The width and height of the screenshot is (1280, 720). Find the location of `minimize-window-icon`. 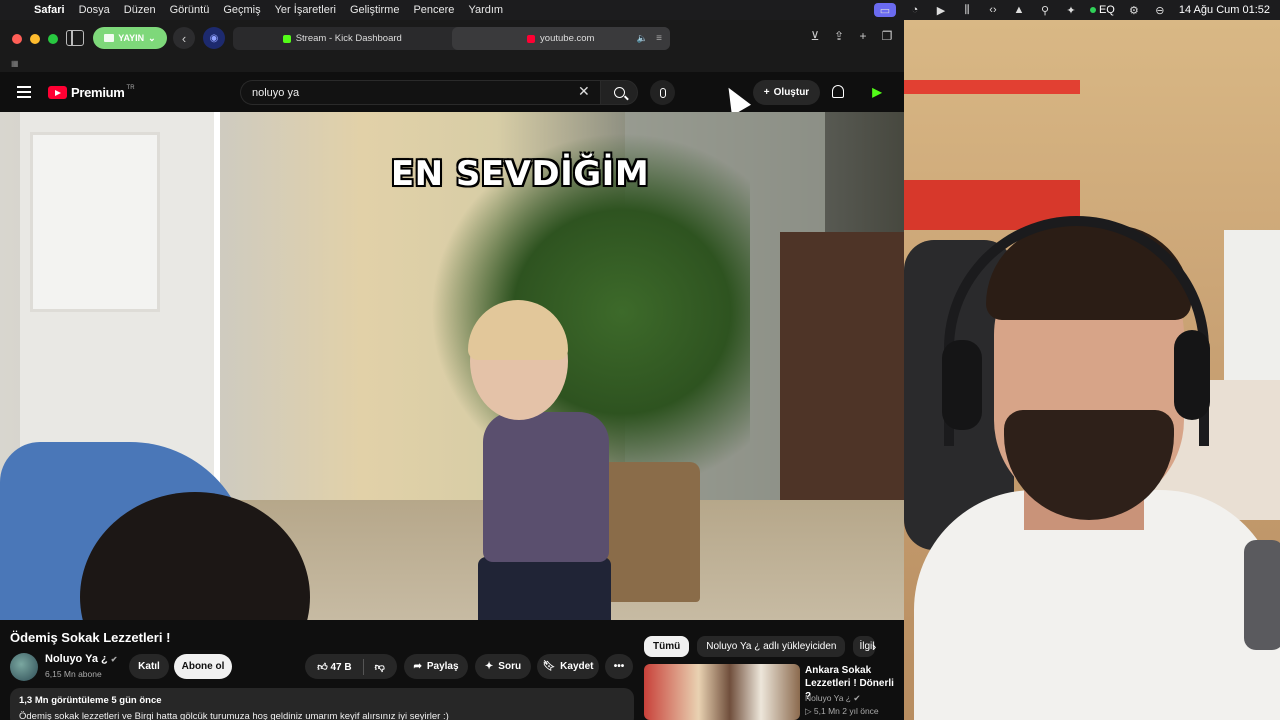

minimize-window-icon is located at coordinates (35, 39).